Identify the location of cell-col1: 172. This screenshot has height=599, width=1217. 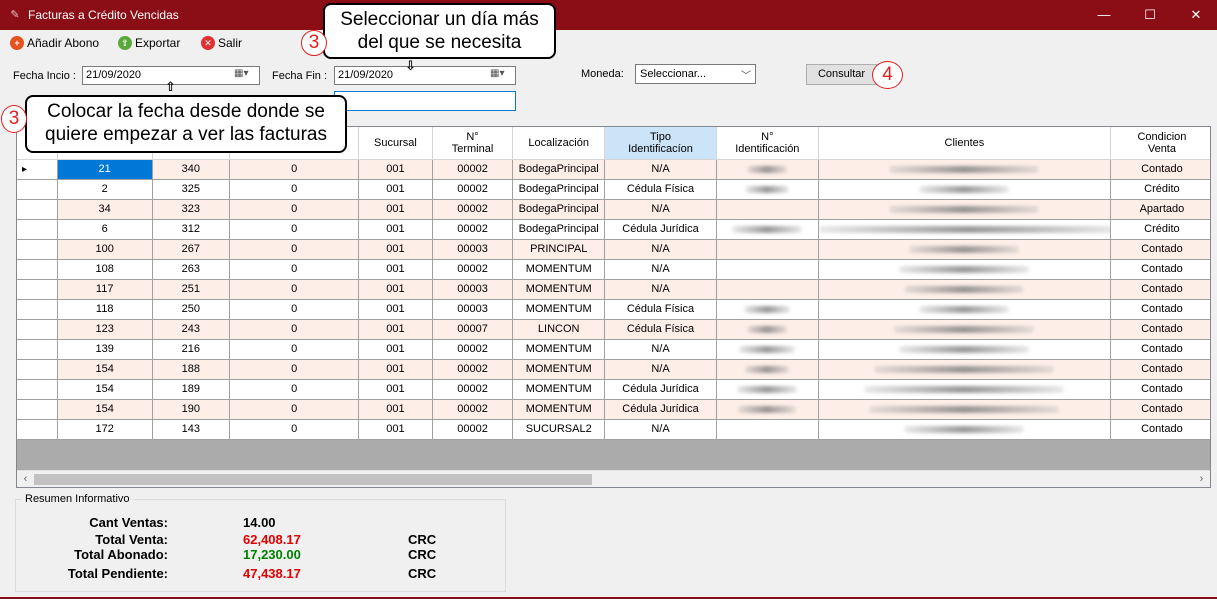
(105, 429).